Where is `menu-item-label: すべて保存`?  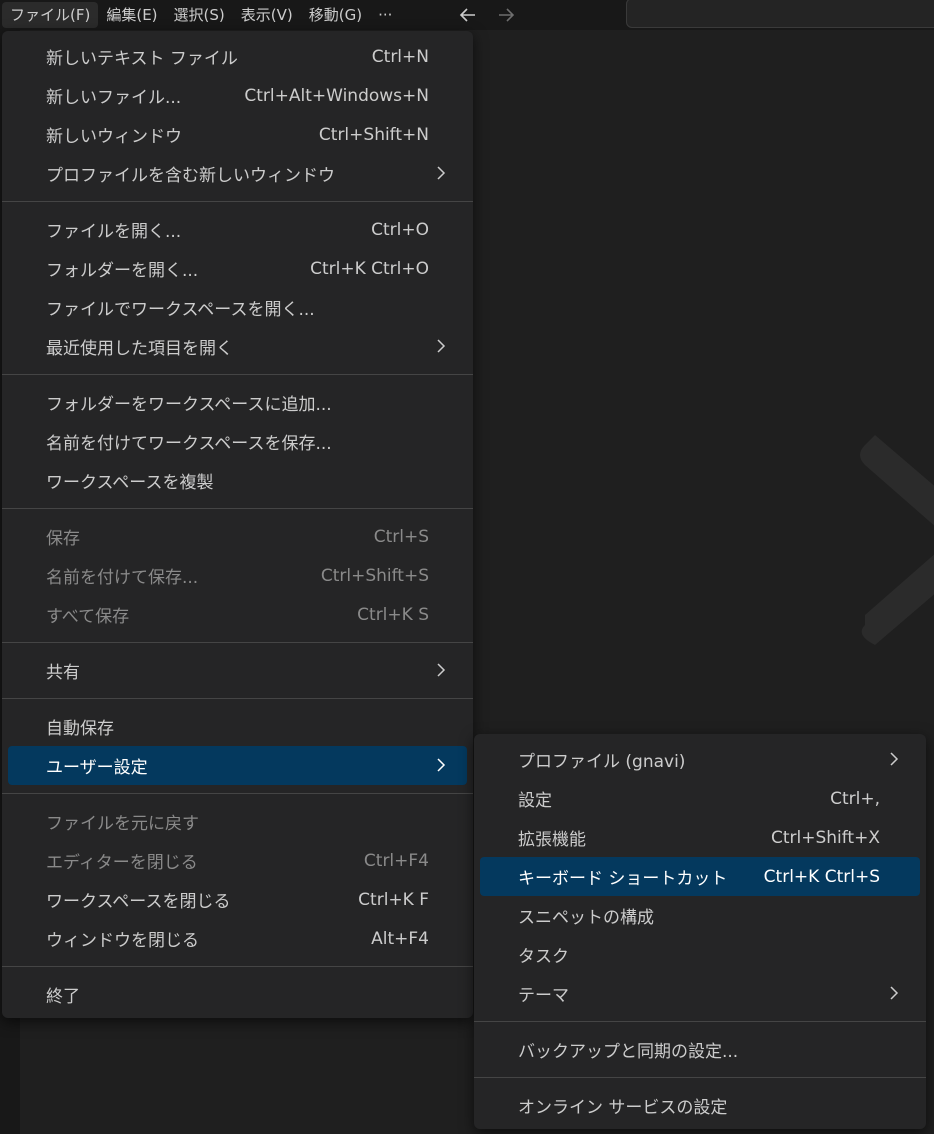
menu-item-label: すべて保存 is located at coordinates (88, 617).